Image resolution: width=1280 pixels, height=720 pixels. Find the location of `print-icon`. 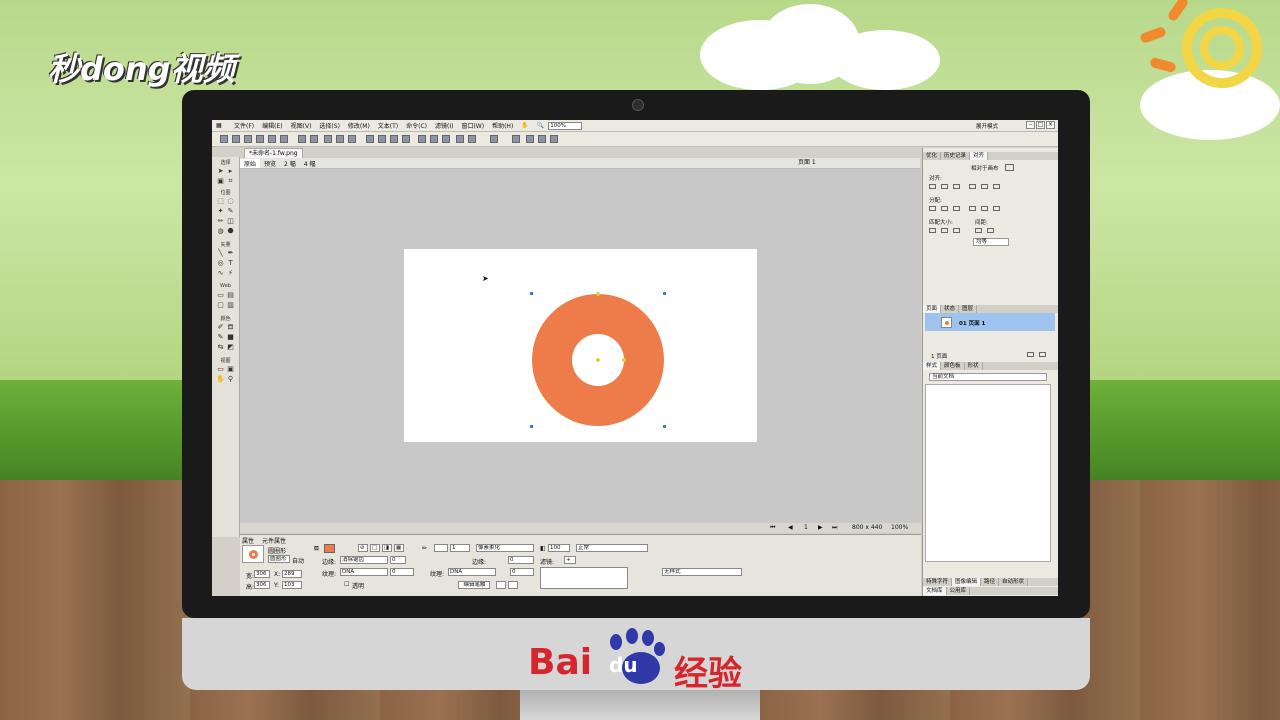

print-icon is located at coordinates (284, 139).